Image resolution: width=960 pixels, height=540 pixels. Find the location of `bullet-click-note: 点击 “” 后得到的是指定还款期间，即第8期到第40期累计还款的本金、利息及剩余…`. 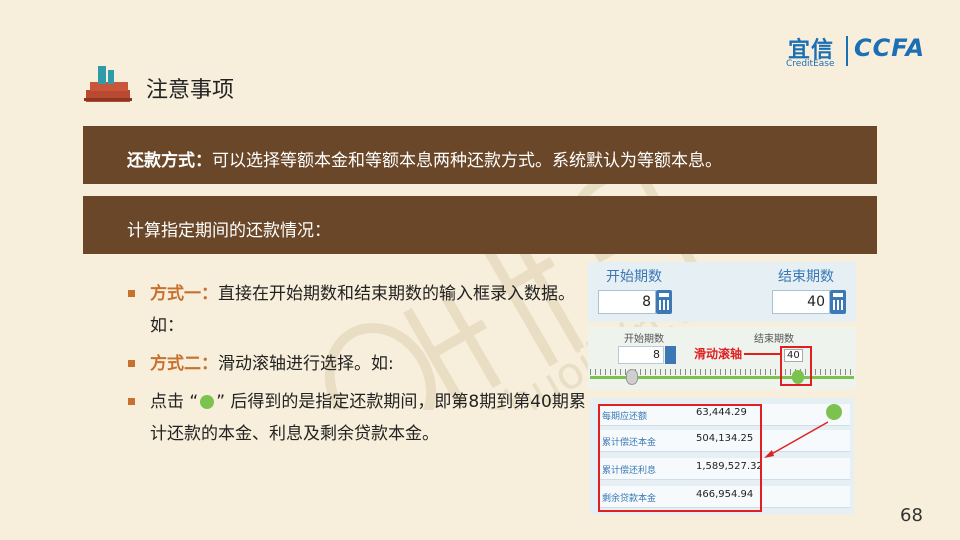

bullet-click-note: 点击 “” 后得到的是指定还款期间，即第8期到第40期累计还款的本金、利息及剩余… is located at coordinates (361, 418).